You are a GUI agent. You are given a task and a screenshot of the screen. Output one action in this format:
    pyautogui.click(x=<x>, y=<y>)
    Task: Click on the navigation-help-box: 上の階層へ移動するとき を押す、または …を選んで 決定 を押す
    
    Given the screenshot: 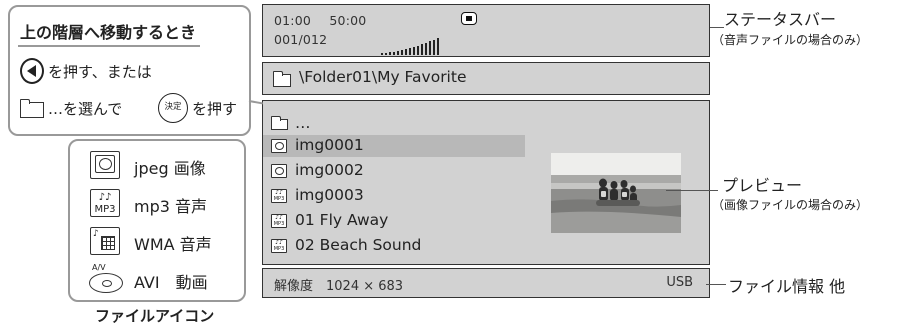 What is the action you would take?
    pyautogui.click(x=129, y=70)
    